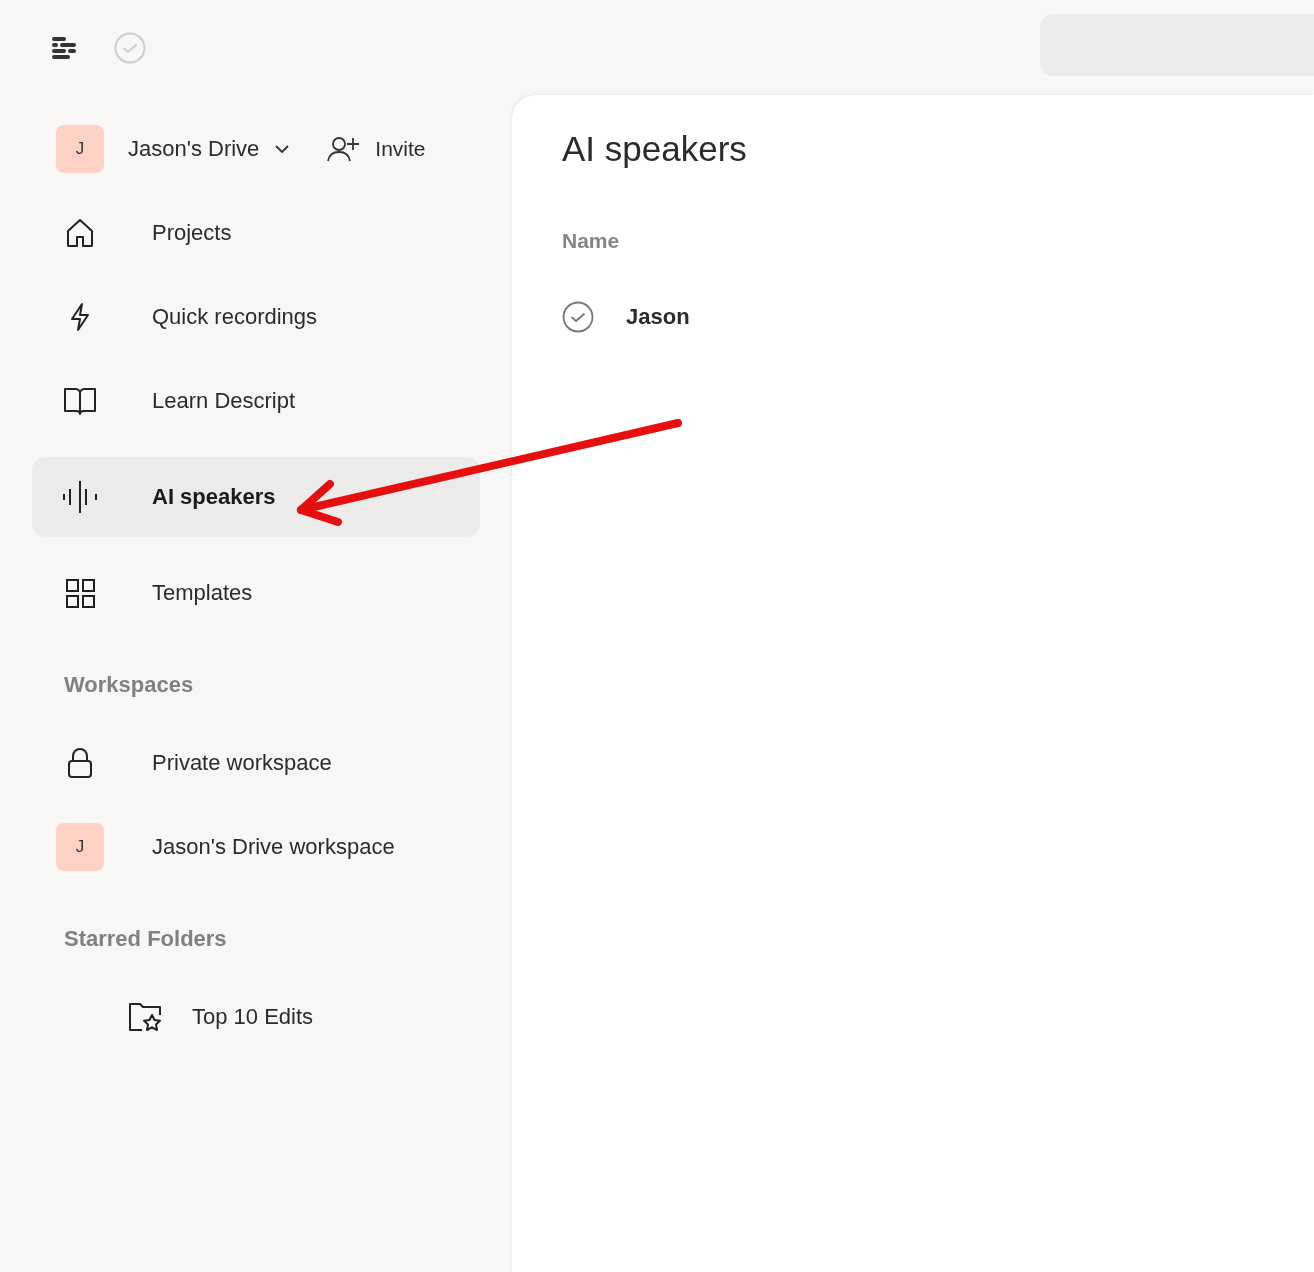 The height and width of the screenshot is (1272, 1314). Describe the element at coordinates (658, 317) in the screenshot. I see `speaker-name: Jason` at that location.